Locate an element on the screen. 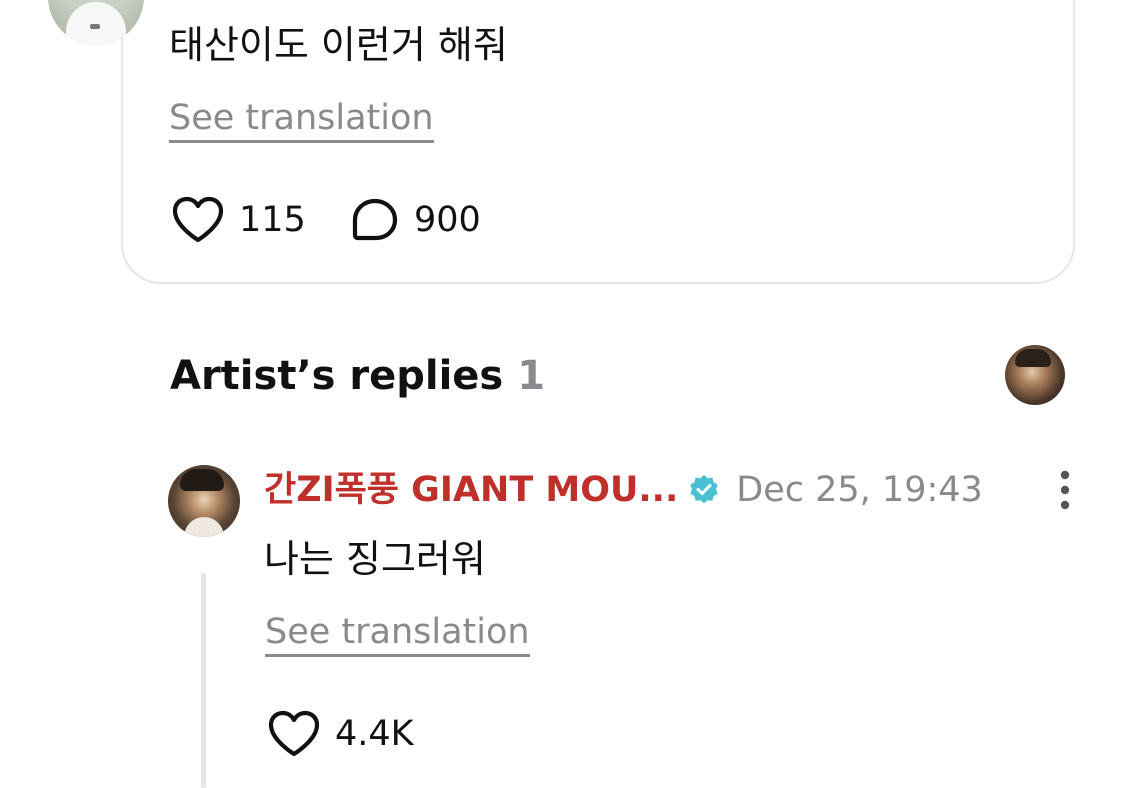 This screenshot has height=788, width=1125. post-like-count: 115 is located at coordinates (272, 220).